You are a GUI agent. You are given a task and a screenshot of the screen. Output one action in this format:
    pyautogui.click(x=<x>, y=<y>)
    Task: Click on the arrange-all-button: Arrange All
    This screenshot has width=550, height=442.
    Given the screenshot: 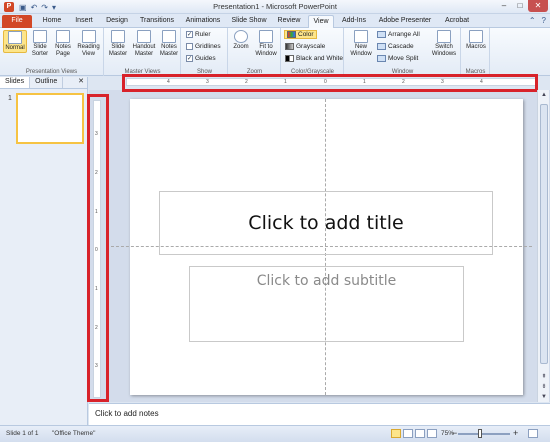 What is the action you would take?
    pyautogui.click(x=398, y=34)
    